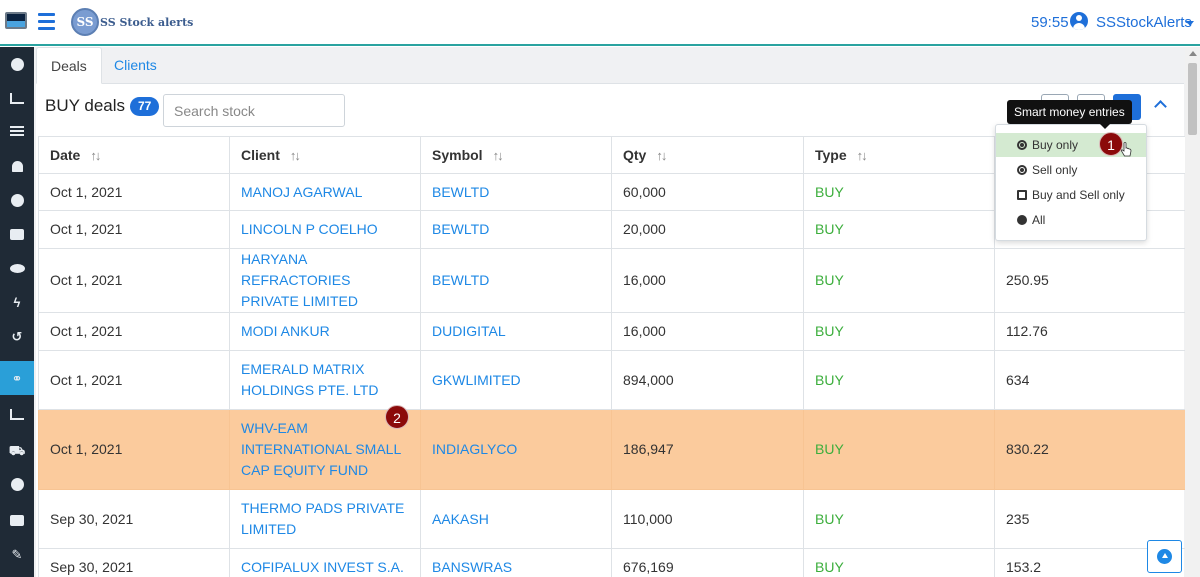  I want to click on tab-clients: Clients, so click(135, 65).